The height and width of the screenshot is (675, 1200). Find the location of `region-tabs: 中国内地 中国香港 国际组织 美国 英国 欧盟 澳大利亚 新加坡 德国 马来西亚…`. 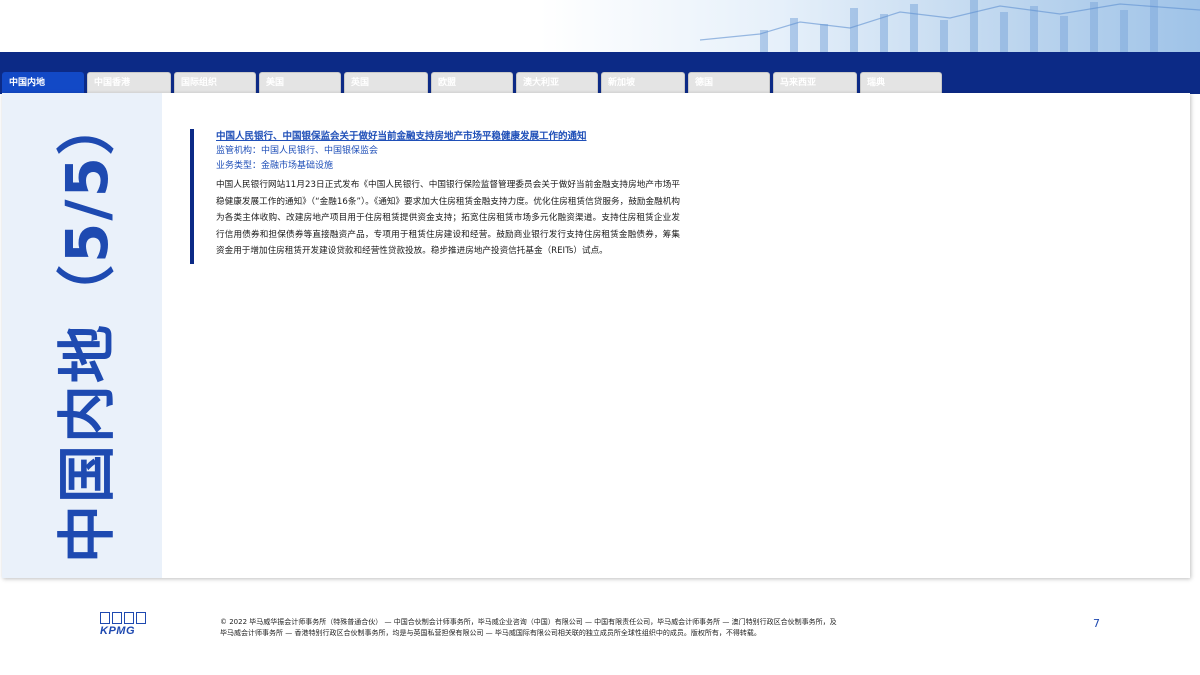

region-tabs: 中国内地 中国香港 国际组织 美国 英国 欧盟 澳大利亚 新加坡 德国 马来西亚… is located at coordinates (473, 82).